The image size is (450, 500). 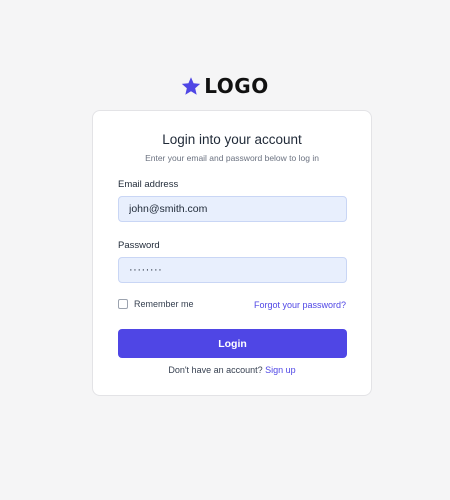 What do you see at coordinates (191, 86) in the screenshot?
I see `star-icon` at bounding box center [191, 86].